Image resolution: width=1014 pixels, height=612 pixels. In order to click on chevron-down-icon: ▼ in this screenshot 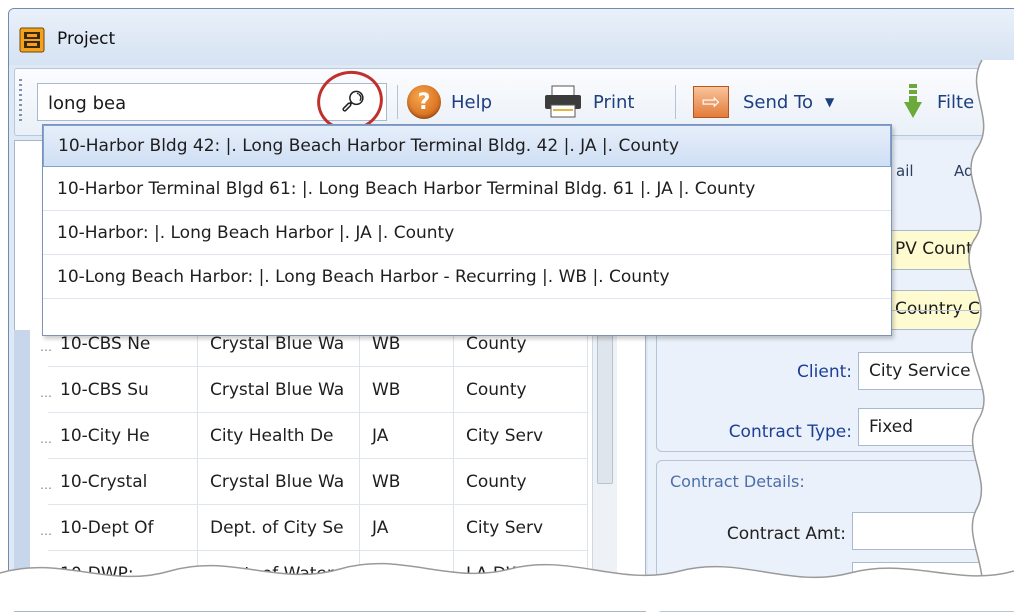, I will do `click(830, 102)`.